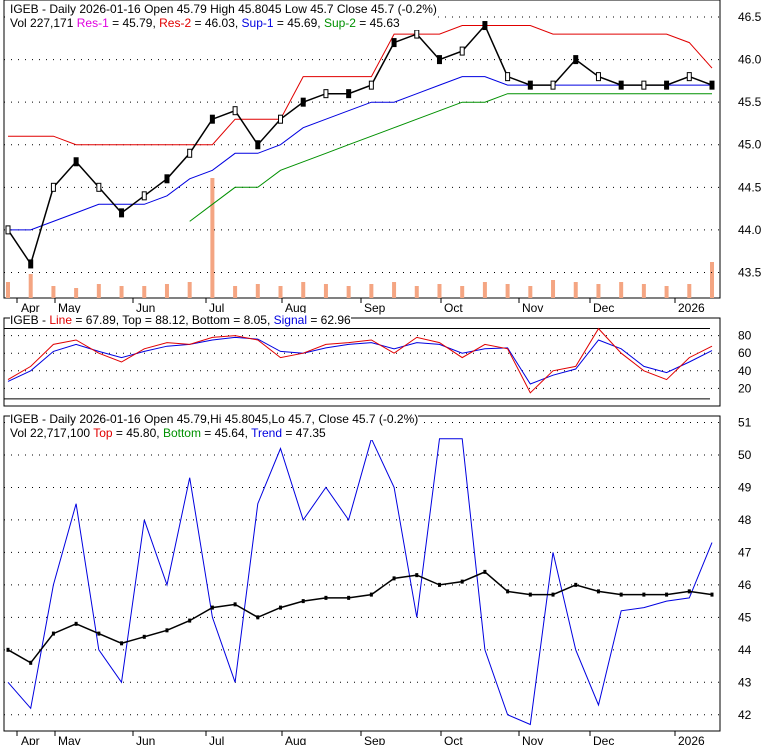 This screenshot has height=745, width=780. What do you see at coordinates (745, 371) in the screenshot?
I see `osc-tick-label: 40` at bounding box center [745, 371].